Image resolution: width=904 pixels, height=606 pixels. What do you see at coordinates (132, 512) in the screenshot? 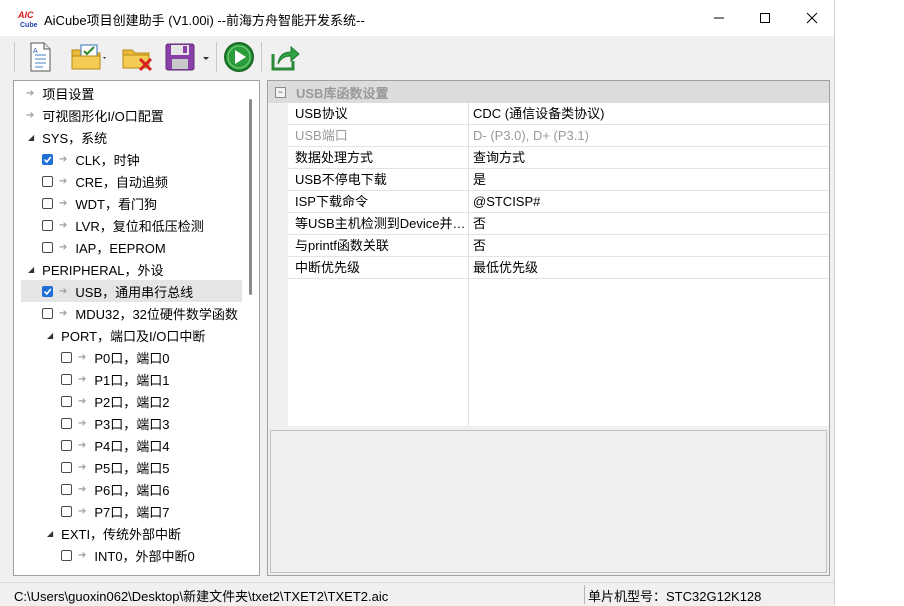
I see `tree-item-label: P7口，端口7` at bounding box center [132, 512].